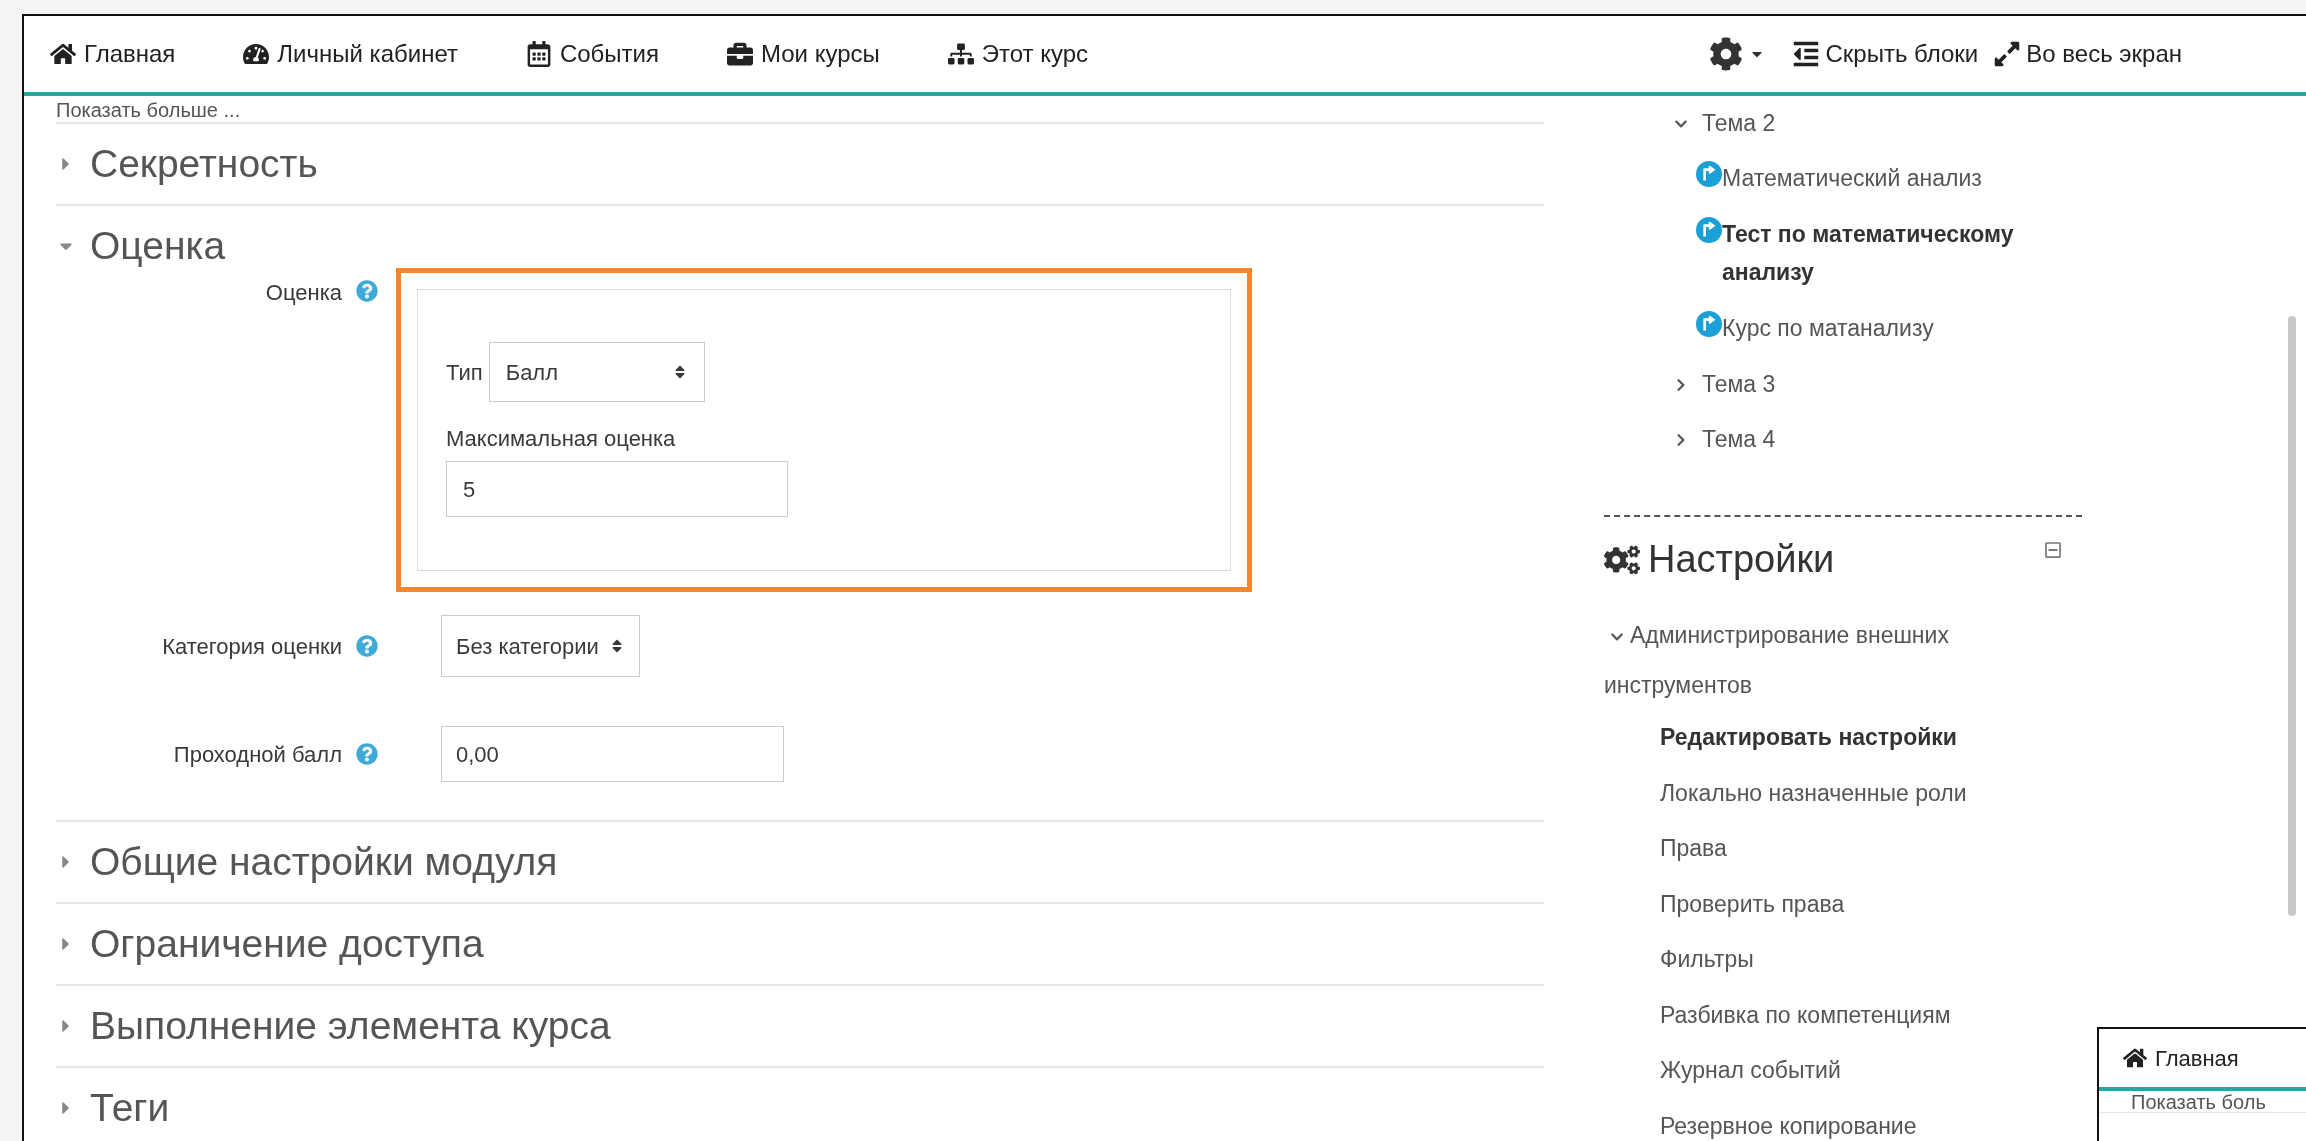 The width and height of the screenshot is (2306, 1141). I want to click on tree-node: Тема 2, so click(1690, 123).